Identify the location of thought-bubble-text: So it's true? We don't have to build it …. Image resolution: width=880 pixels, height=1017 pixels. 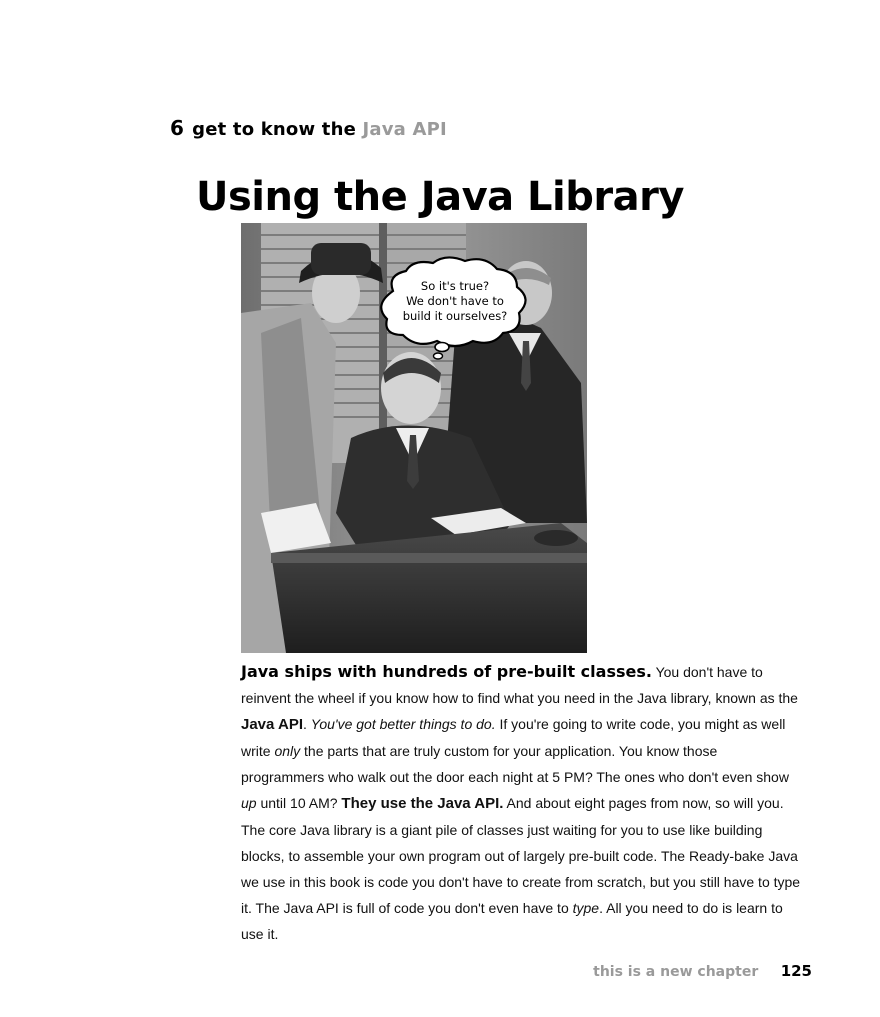
(455, 301).